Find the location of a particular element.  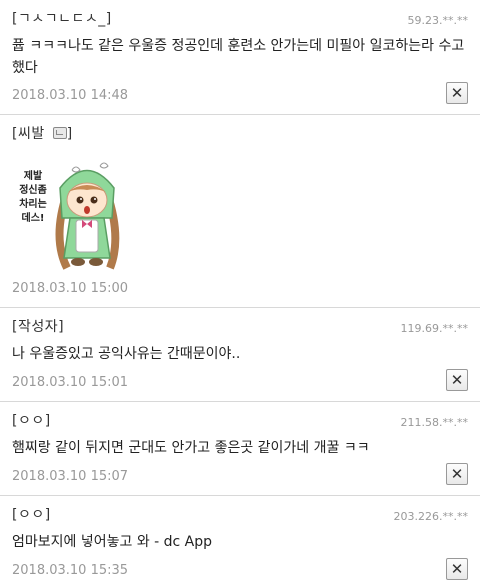

sticker-text-line: 데스! is located at coordinates (33, 218).